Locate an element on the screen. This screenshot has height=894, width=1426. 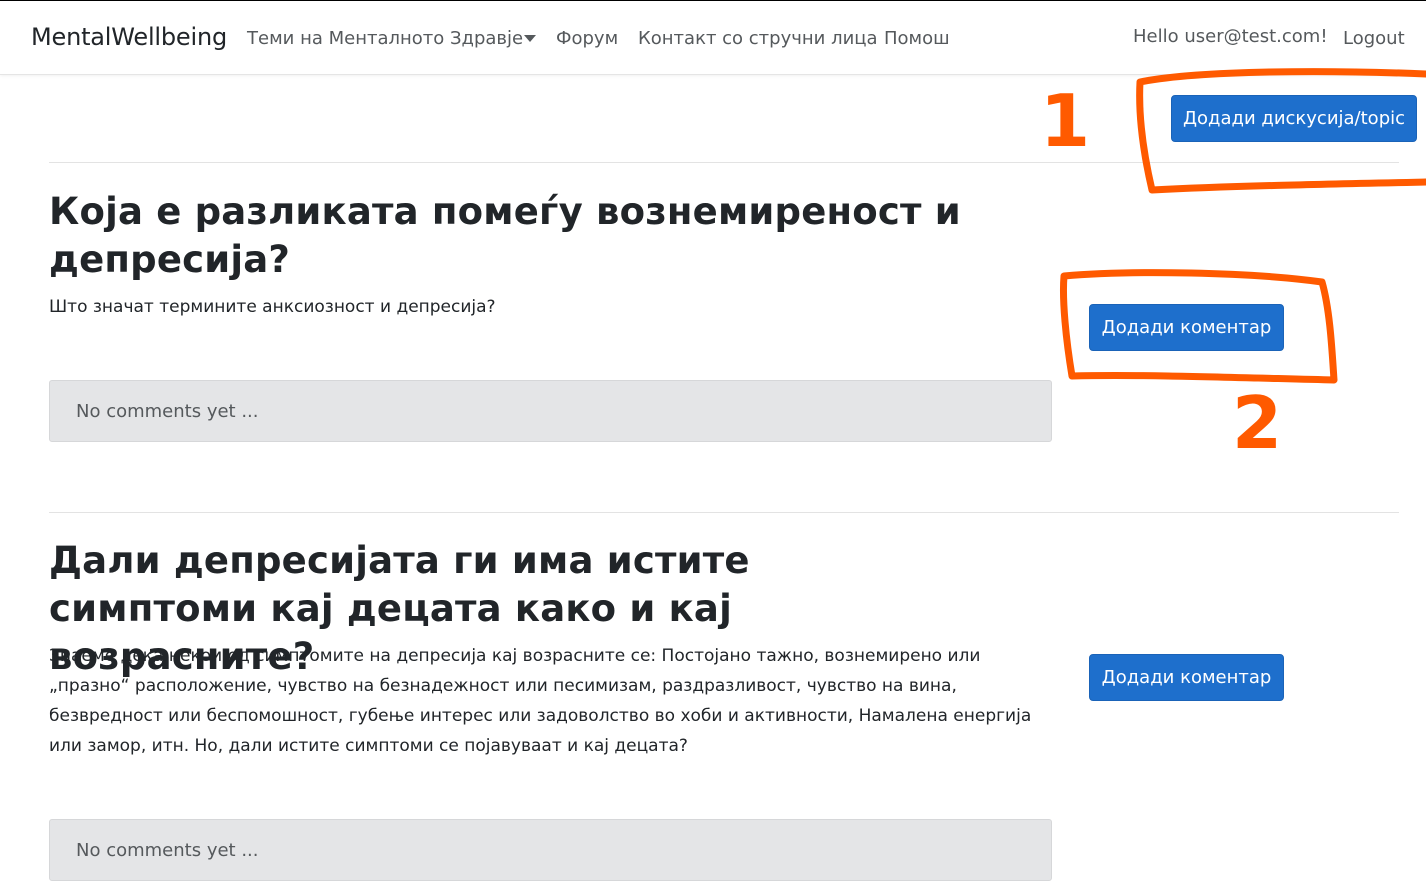
annotation-number-1: 1 is located at coordinates (1065, 121).